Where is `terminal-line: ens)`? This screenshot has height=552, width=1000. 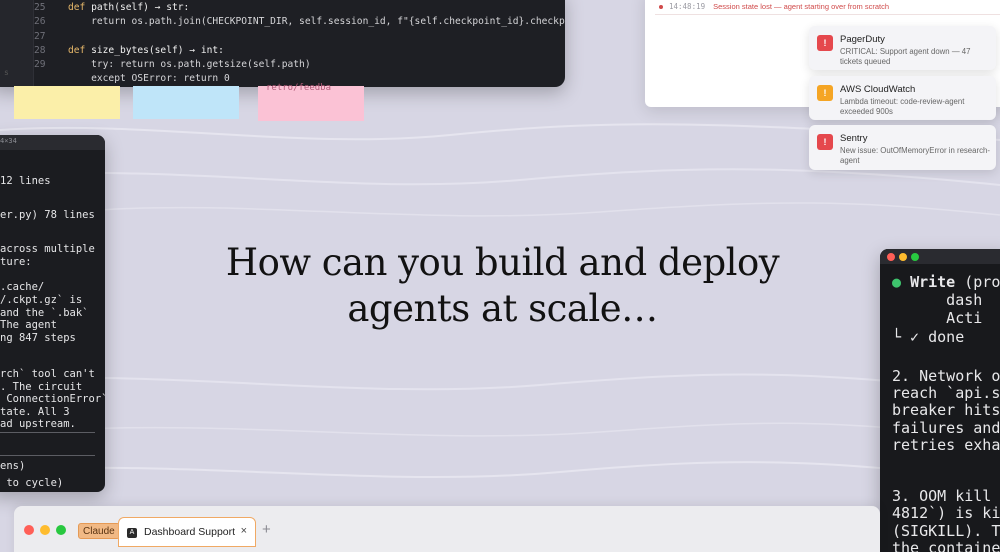
terminal-line: ens) is located at coordinates (13, 466).